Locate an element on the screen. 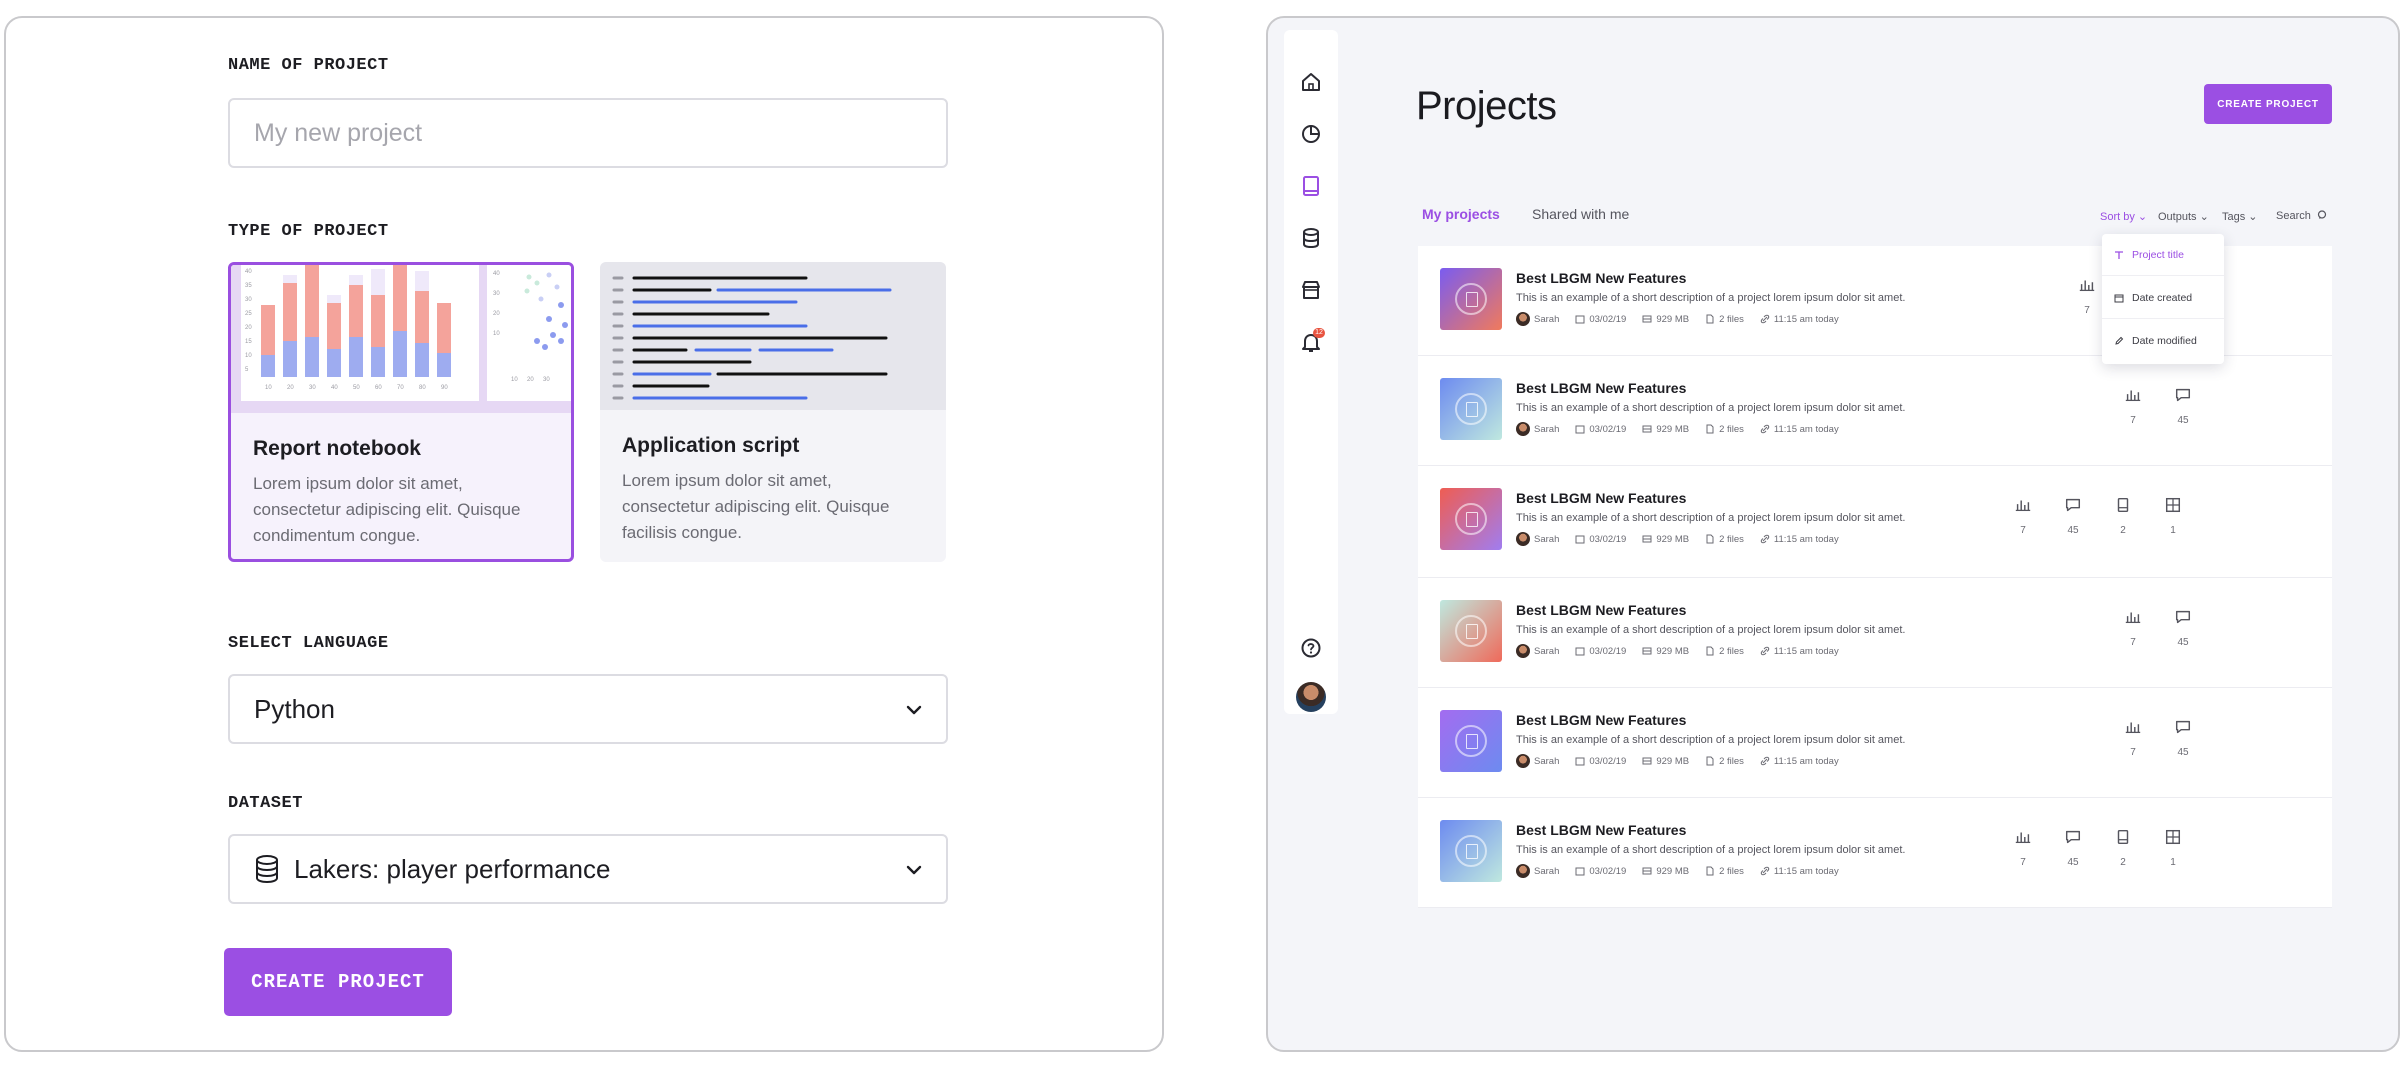  svg-text: 60 is located at coordinates (378, 388).